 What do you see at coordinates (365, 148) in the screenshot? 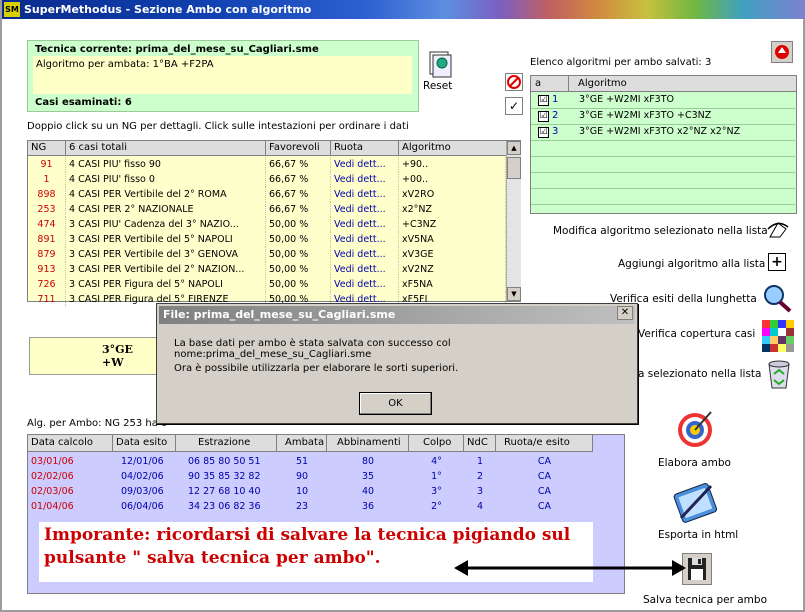
I see `ruota-col-header: Ruota` at bounding box center [365, 148].